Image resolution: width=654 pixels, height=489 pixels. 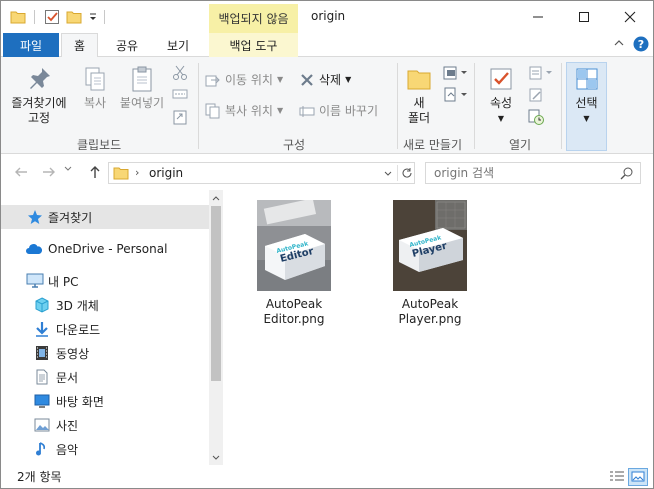 I want to click on window-title: origin, so click(x=328, y=16).